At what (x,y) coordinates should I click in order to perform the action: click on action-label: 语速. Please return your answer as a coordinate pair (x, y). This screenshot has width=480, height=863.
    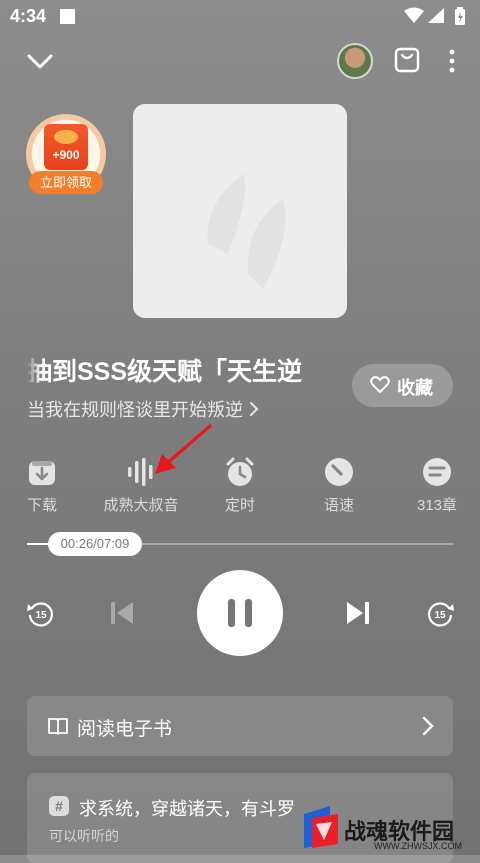
    Looking at the image, I should click on (338, 505).